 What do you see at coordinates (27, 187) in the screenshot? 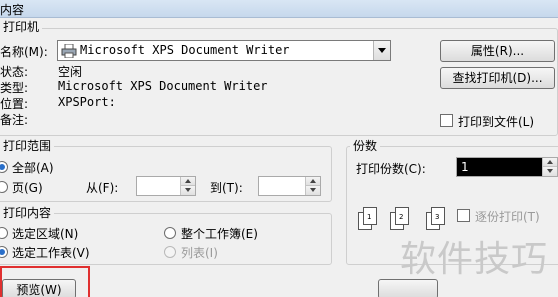
I see `range-pages-label: 页(G)` at bounding box center [27, 187].